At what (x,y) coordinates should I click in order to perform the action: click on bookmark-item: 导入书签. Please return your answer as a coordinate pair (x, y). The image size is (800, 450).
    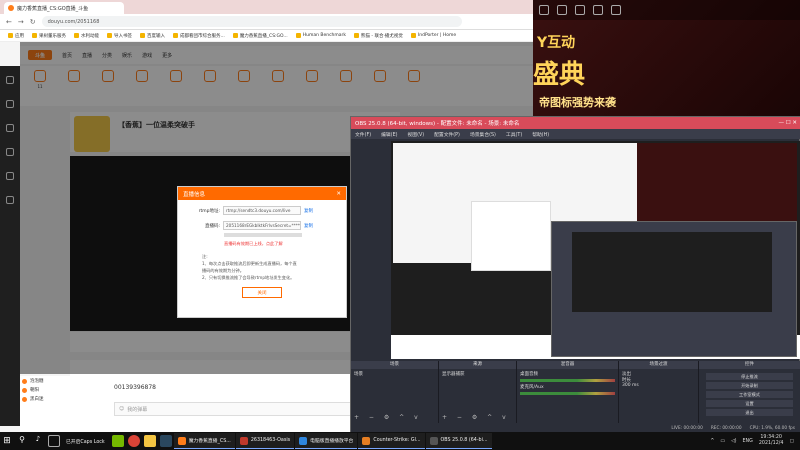
    Looking at the image, I should click on (119, 36).